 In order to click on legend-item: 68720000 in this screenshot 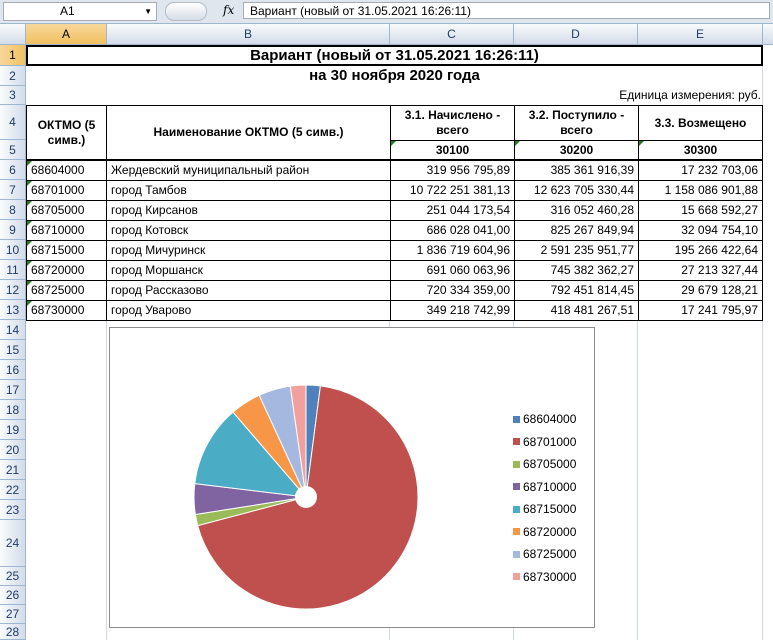, I will do `click(544, 532)`.